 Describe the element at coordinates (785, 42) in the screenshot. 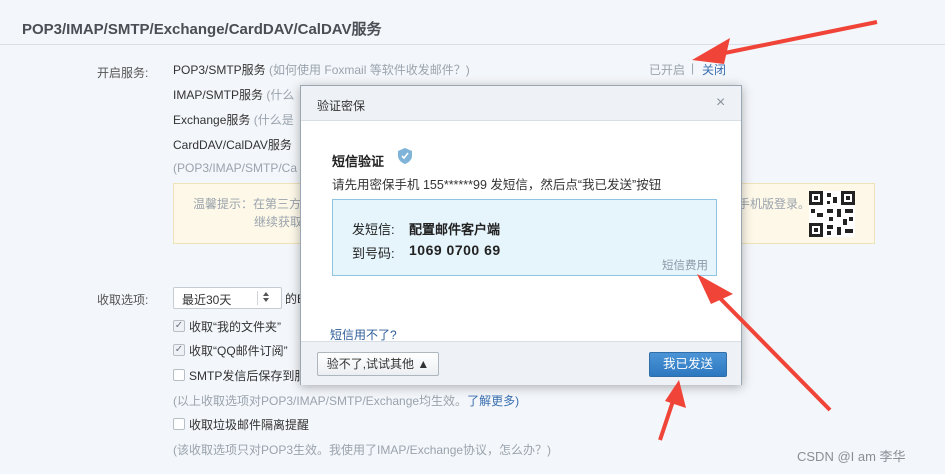

I see `arrow-to-close-service` at that location.